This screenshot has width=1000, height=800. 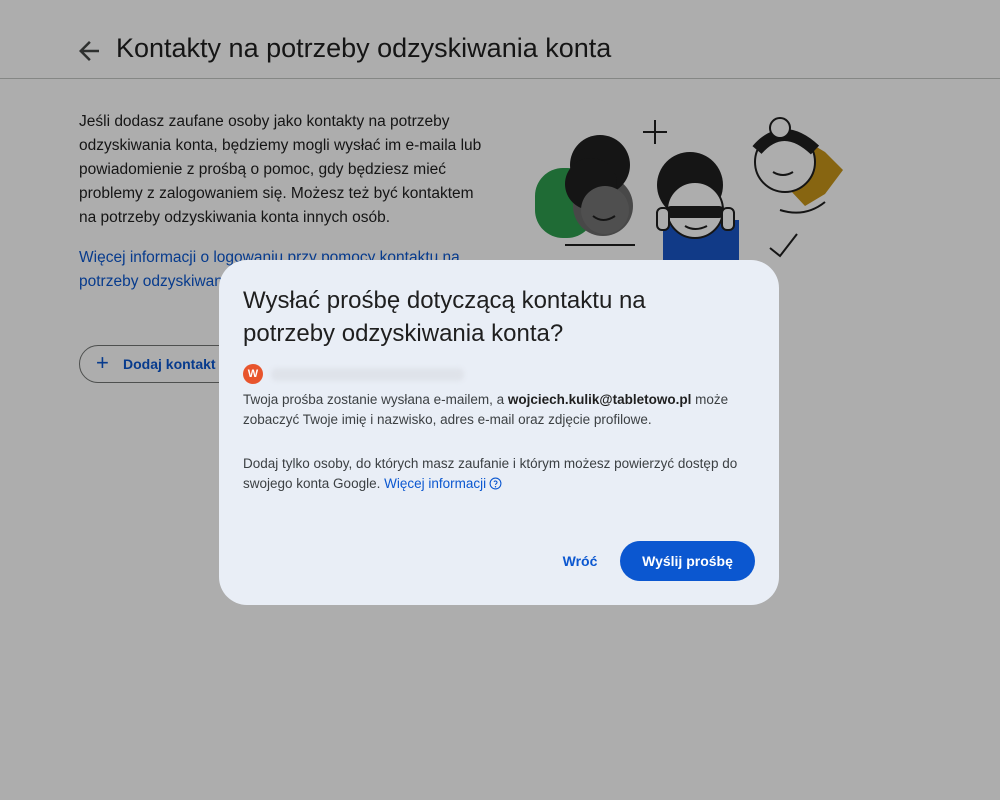 I want to click on more-info-link: Więcej informacji, so click(x=435, y=483).